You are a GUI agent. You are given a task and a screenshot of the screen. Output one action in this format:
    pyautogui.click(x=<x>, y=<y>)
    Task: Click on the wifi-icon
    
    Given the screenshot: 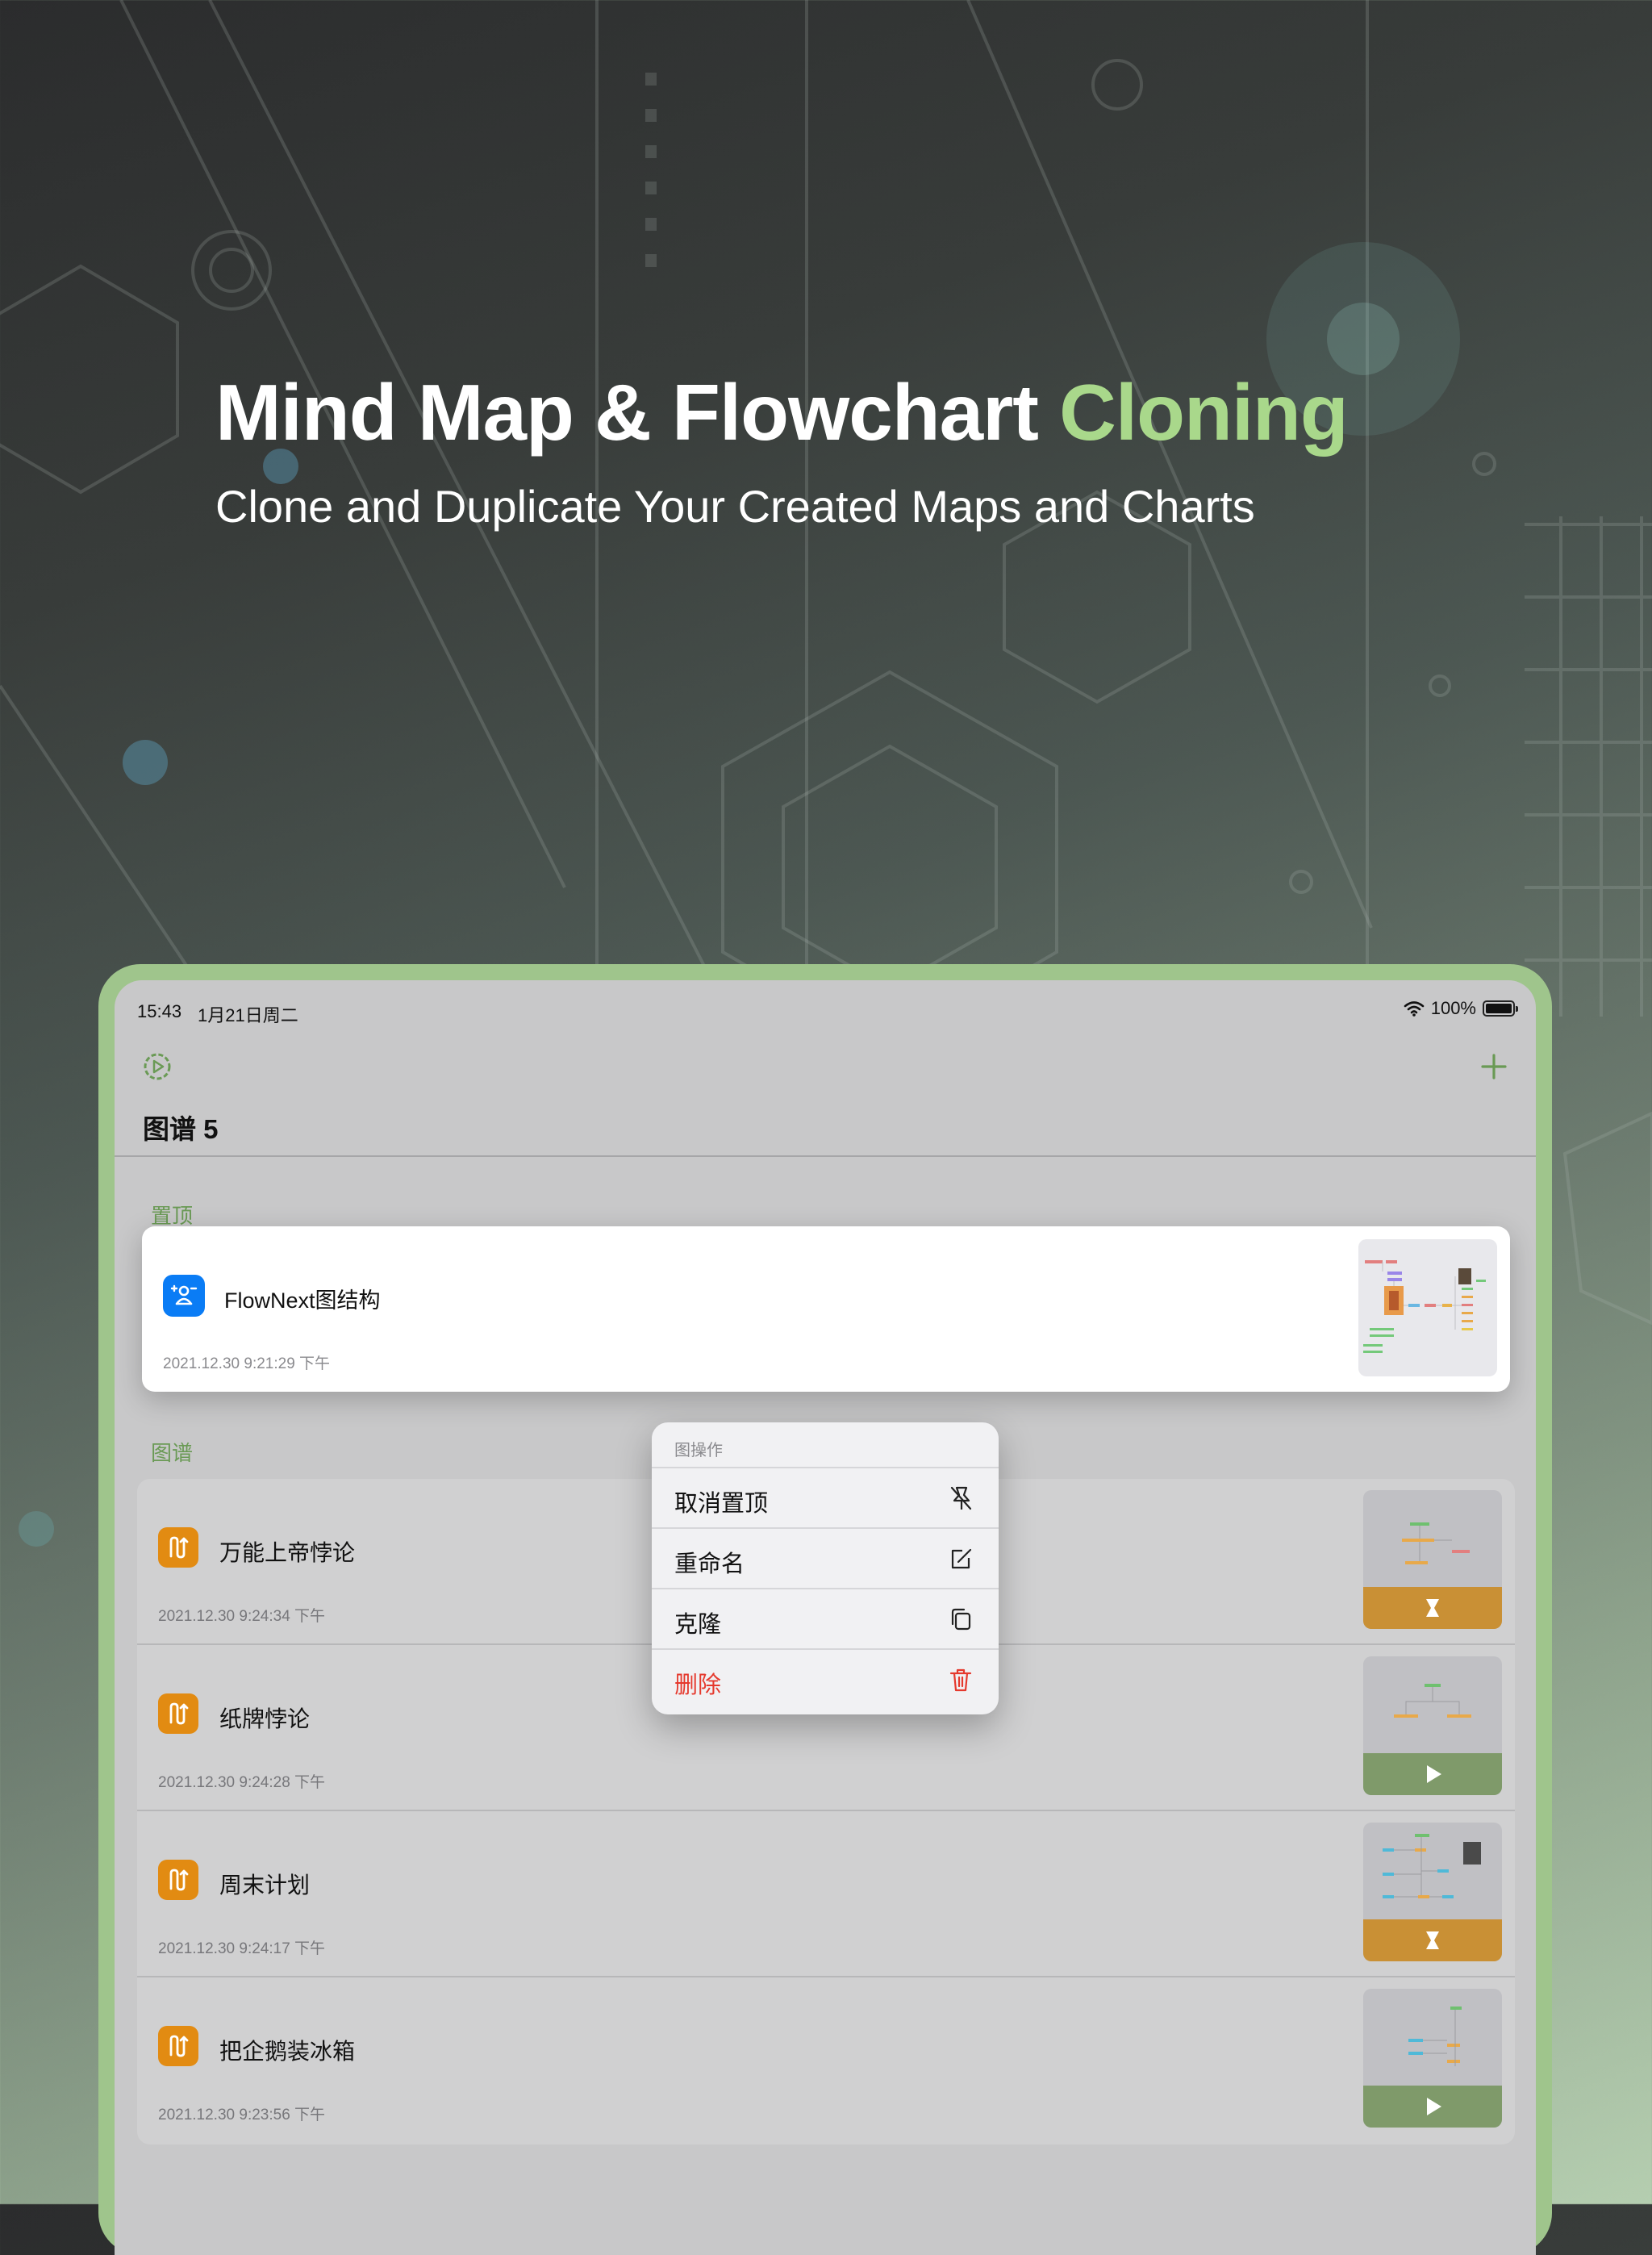 What is the action you would take?
    pyautogui.click(x=1415, y=1009)
    